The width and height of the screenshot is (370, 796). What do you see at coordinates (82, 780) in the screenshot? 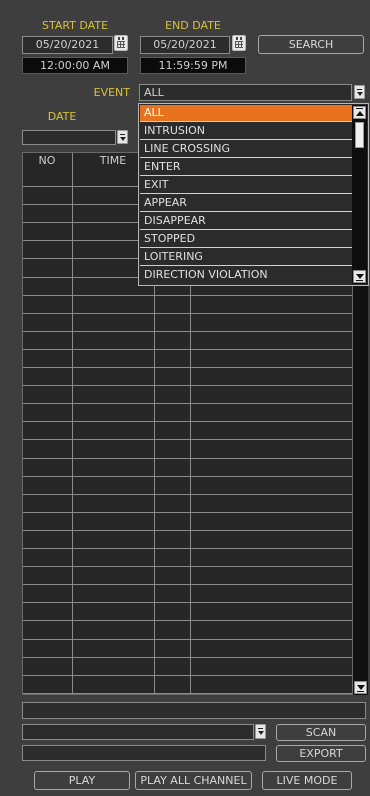
I see `play-button: PLAY` at bounding box center [82, 780].